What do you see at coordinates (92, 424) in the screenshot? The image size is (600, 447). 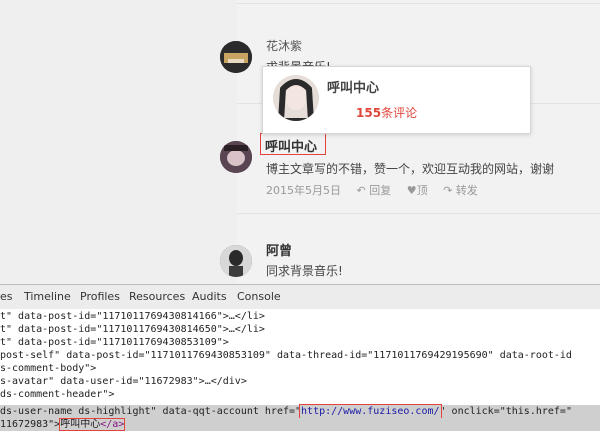 I see `link-text-highlight: 呼叫中心</a>` at bounding box center [92, 424].